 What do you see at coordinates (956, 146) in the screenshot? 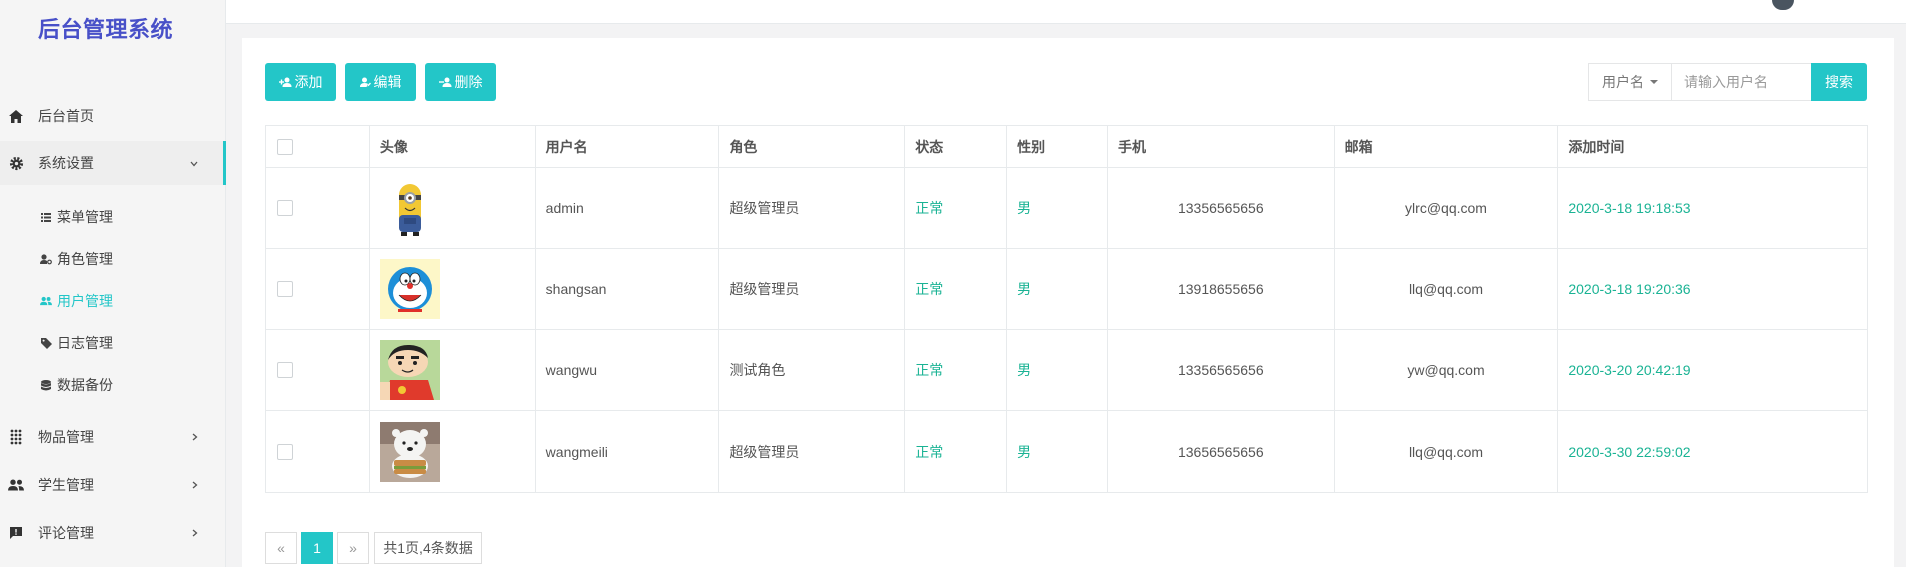
I see `column-header-status: 状态` at bounding box center [956, 146].